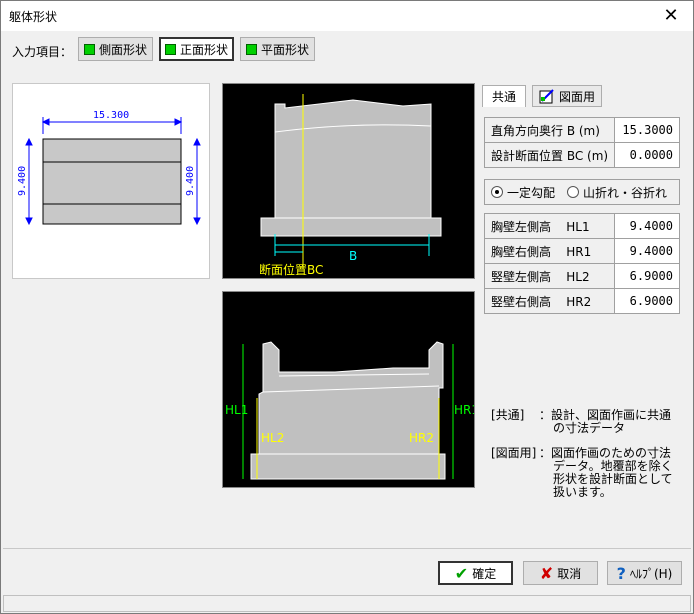 The width and height of the screenshot is (694, 614). I want to click on radio-ridge-valley: 山折れ・谷折れ, so click(617, 192).